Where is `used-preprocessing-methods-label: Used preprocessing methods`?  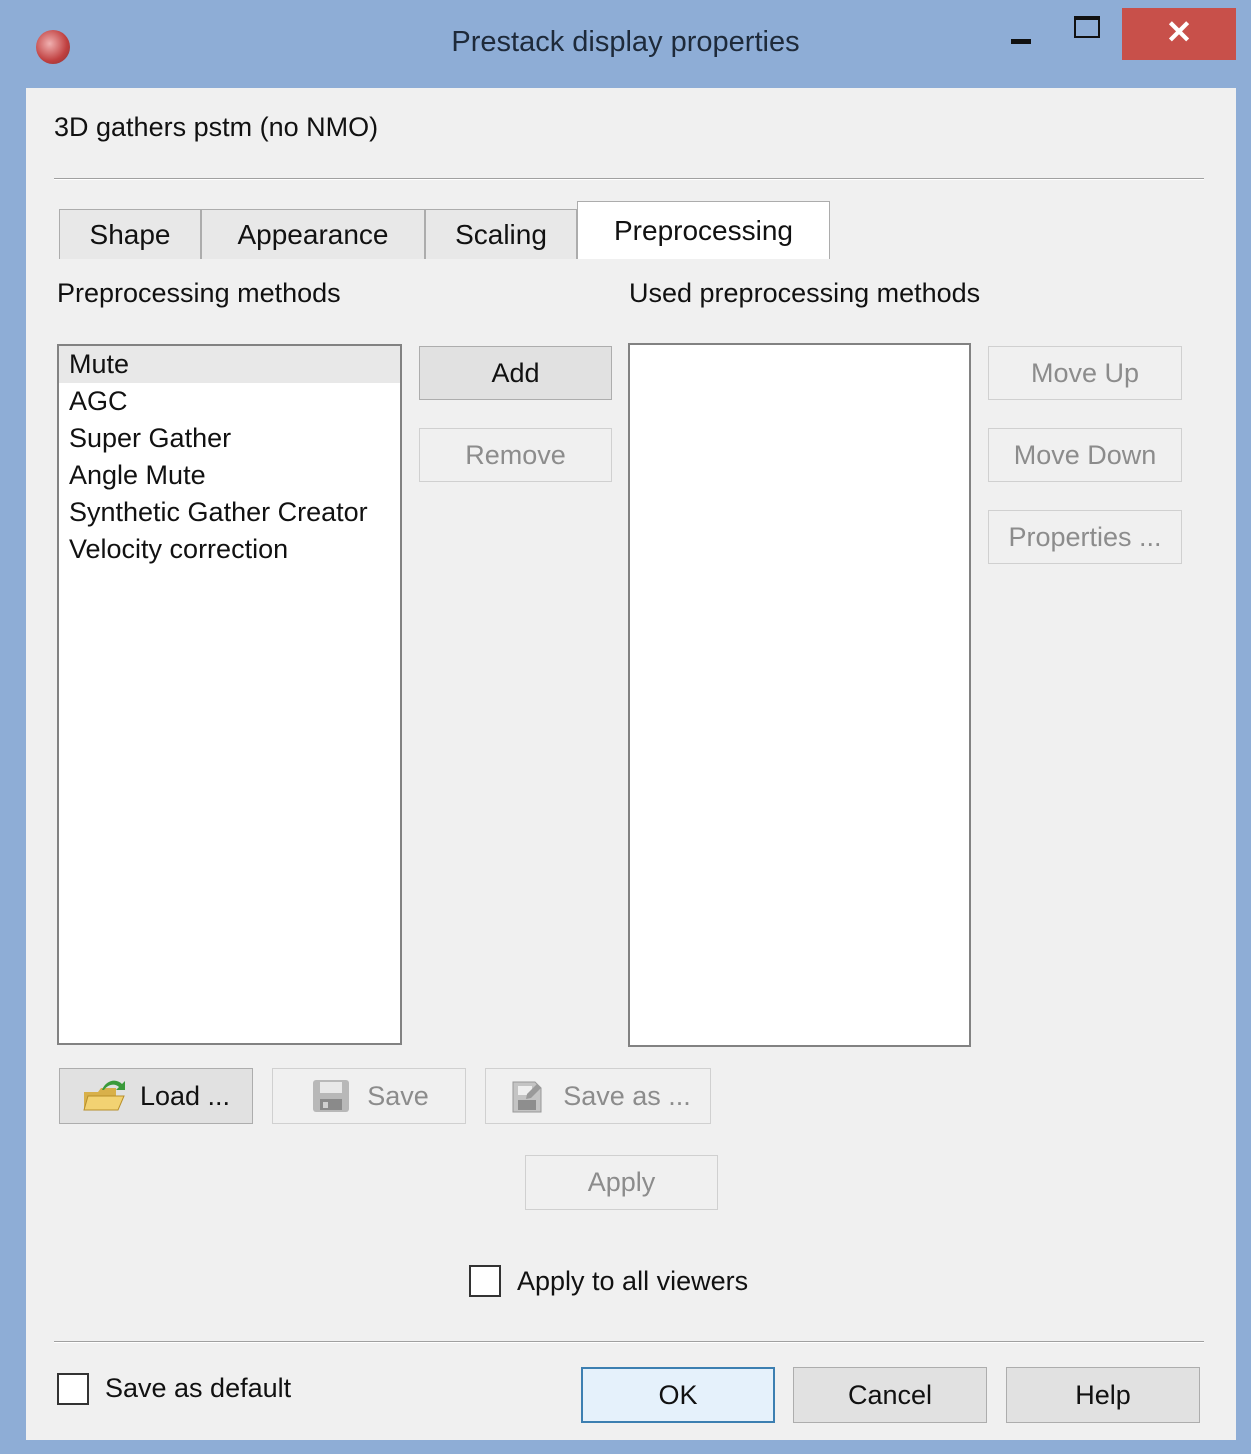
used-preprocessing-methods-label: Used preprocessing methods is located at coordinates (805, 293).